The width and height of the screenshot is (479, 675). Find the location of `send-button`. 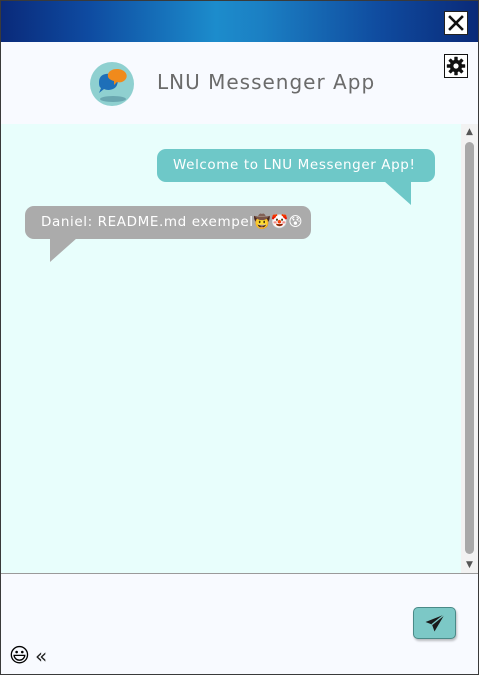

send-button is located at coordinates (434, 623).